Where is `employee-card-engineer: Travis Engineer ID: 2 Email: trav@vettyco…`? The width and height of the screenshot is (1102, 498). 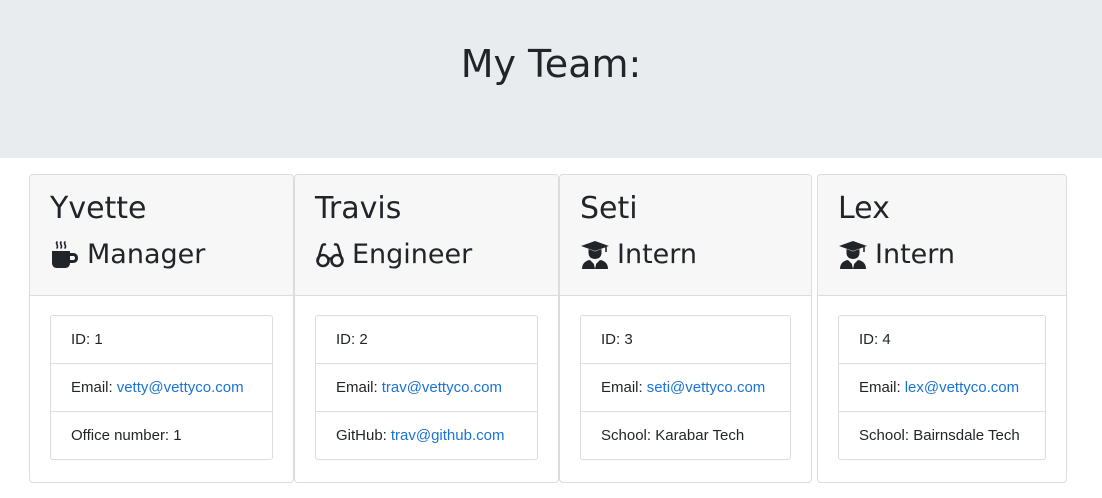 employee-card-engineer: Travis Engineer ID: 2 Email: trav@vettyco… is located at coordinates (426, 328).